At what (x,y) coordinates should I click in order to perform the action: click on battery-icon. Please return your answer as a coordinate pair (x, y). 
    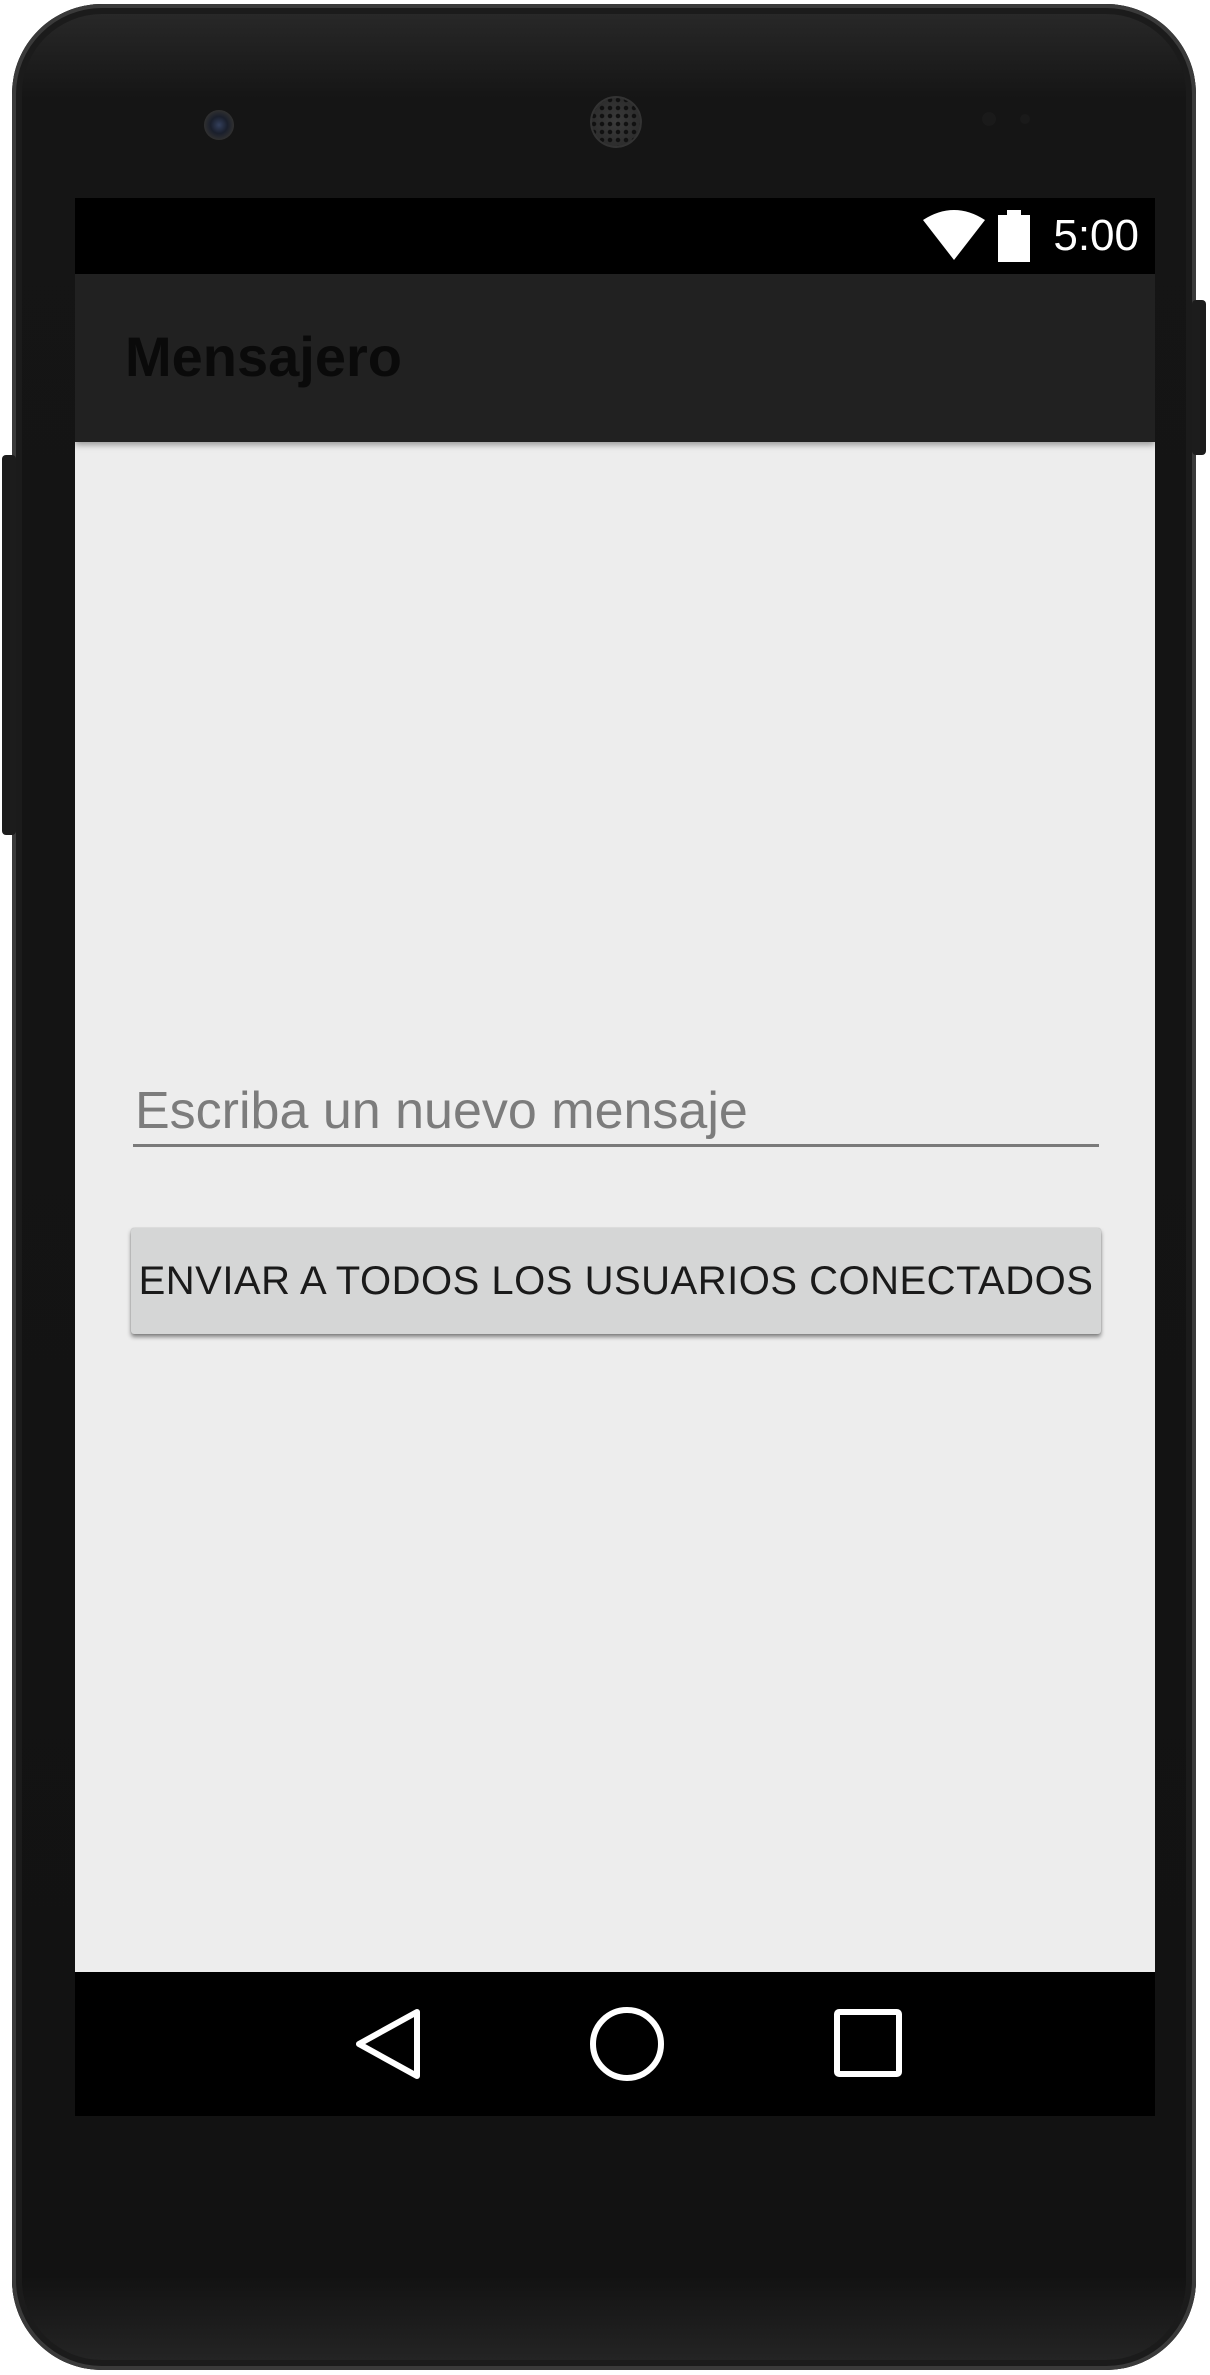
    Looking at the image, I should click on (1014, 236).